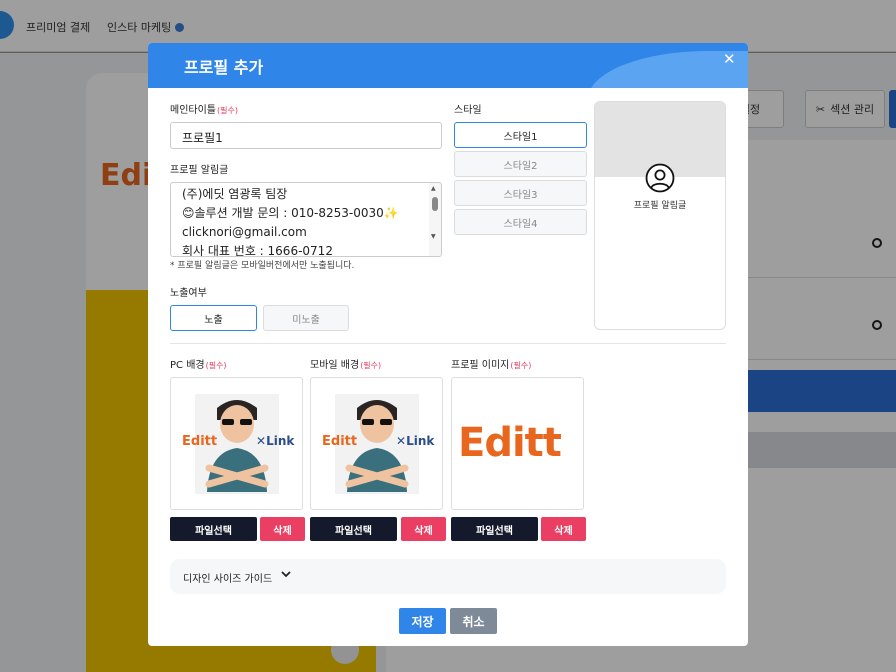 Image resolution: width=896 pixels, height=672 pixels. Describe the element at coordinates (660, 215) in the screenshot. I see `profile-preview-card: 프로필 알림글` at that location.